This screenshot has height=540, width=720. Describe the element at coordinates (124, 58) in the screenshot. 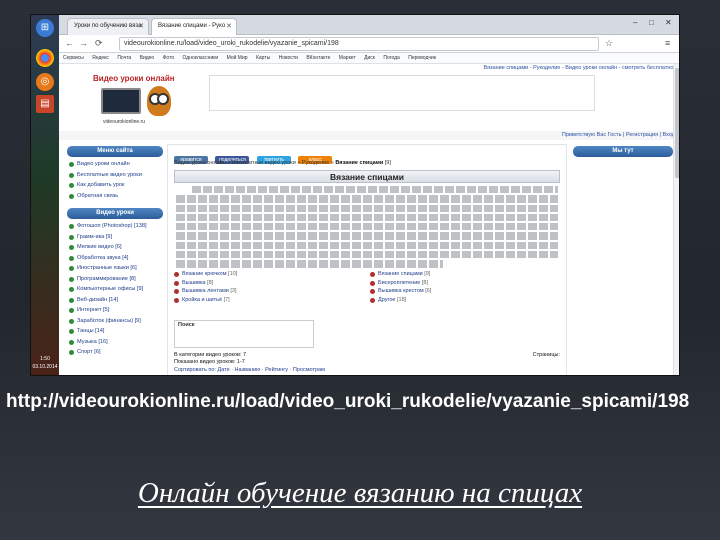

I see `bookmark-item: Почта` at that location.